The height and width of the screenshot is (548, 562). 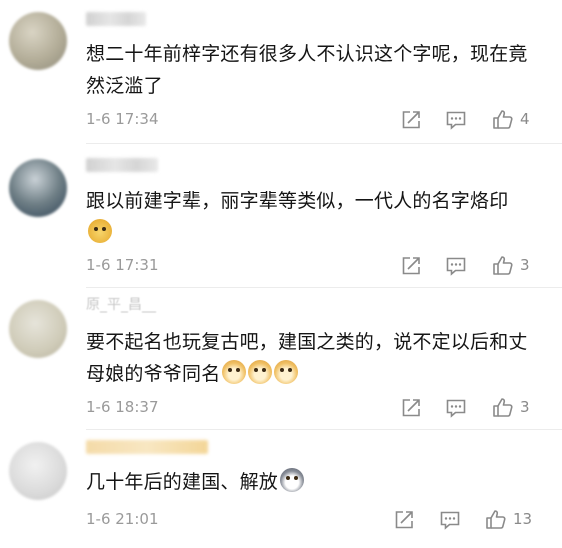 What do you see at coordinates (312, 482) in the screenshot?
I see `comment-text: 几十年后的建国、解放` at bounding box center [312, 482].